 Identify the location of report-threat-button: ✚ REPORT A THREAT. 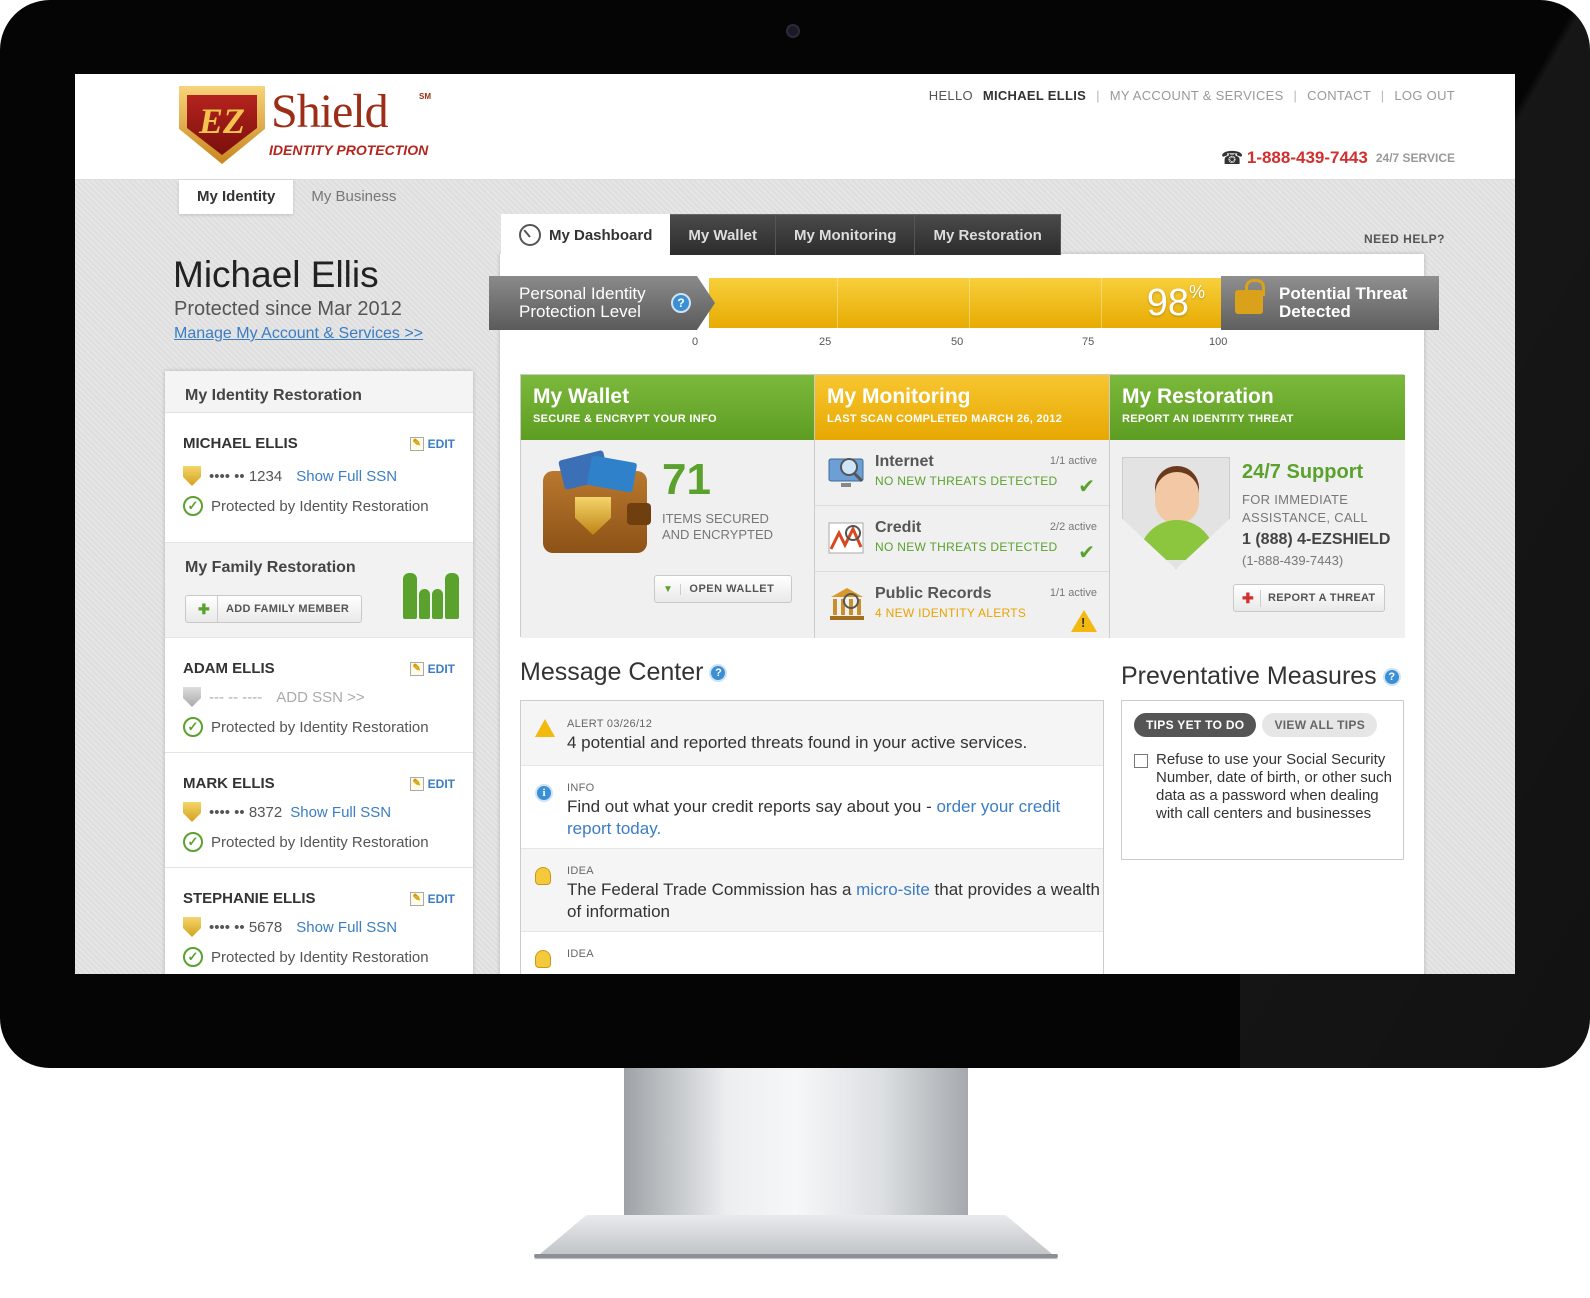
(1309, 598).